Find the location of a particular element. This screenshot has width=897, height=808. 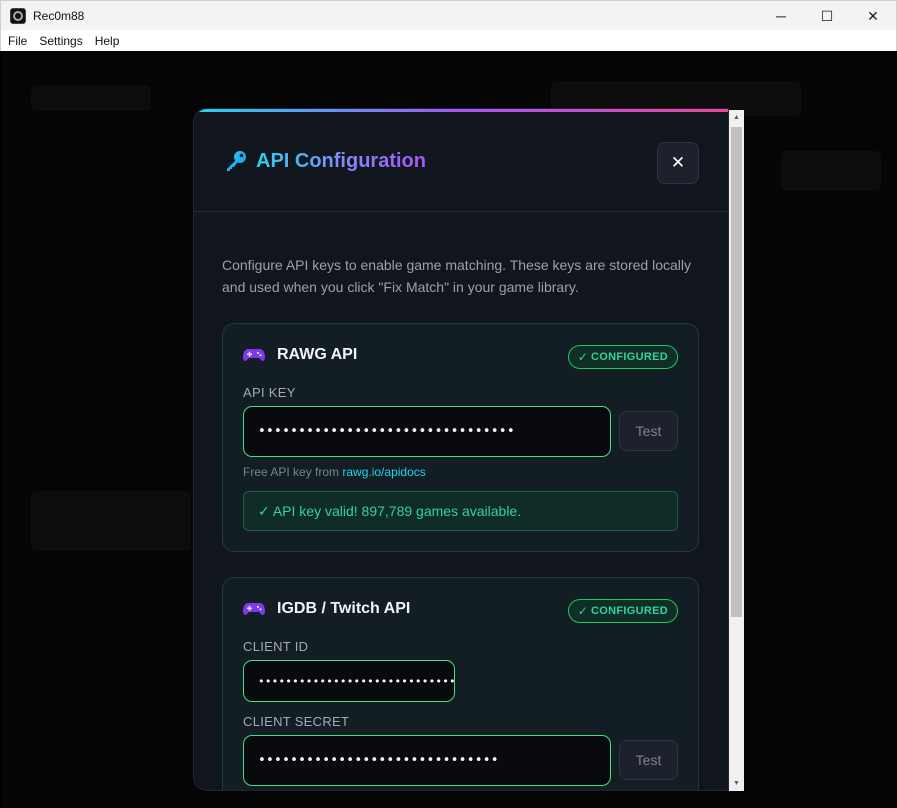

rawg-hint-text: Free API key from is located at coordinates (293, 472).